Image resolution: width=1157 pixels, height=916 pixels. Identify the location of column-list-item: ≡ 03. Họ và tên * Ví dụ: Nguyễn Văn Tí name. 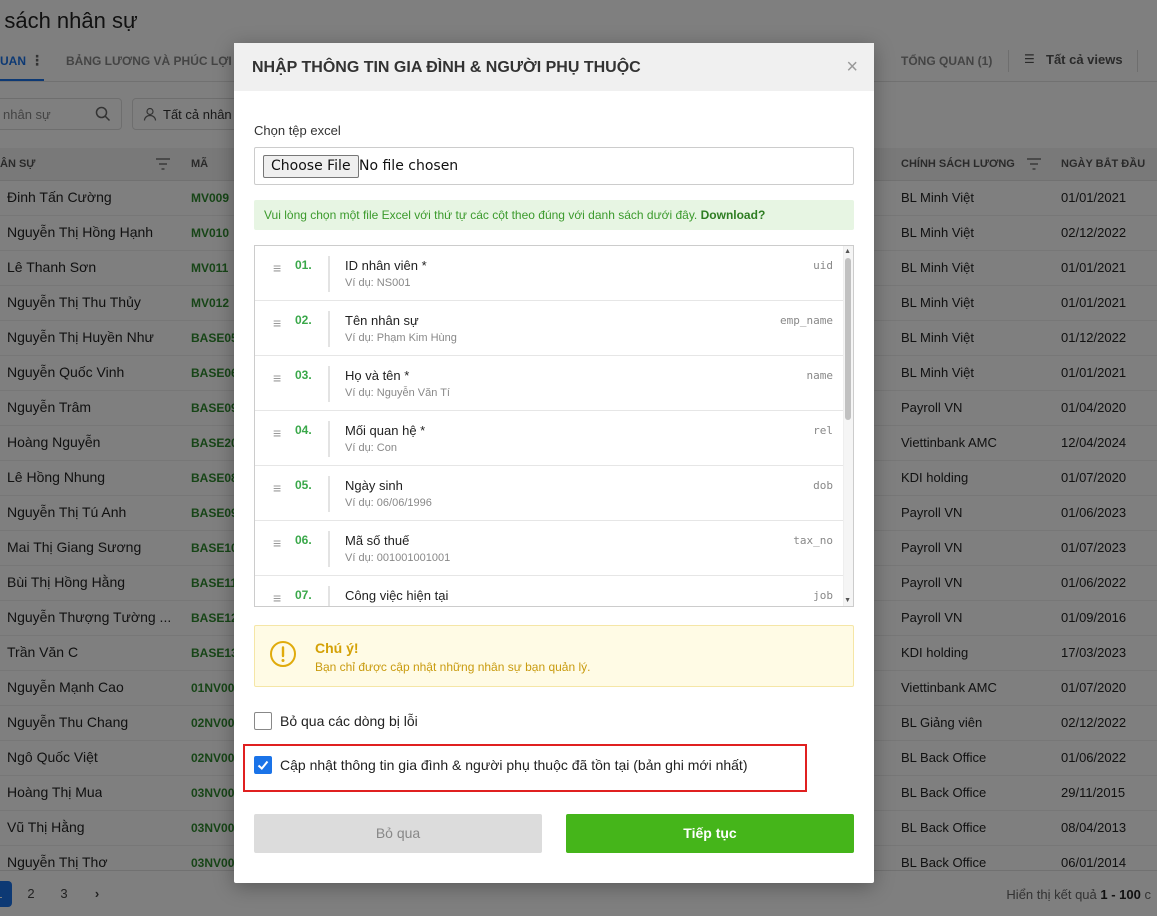
(554, 383).